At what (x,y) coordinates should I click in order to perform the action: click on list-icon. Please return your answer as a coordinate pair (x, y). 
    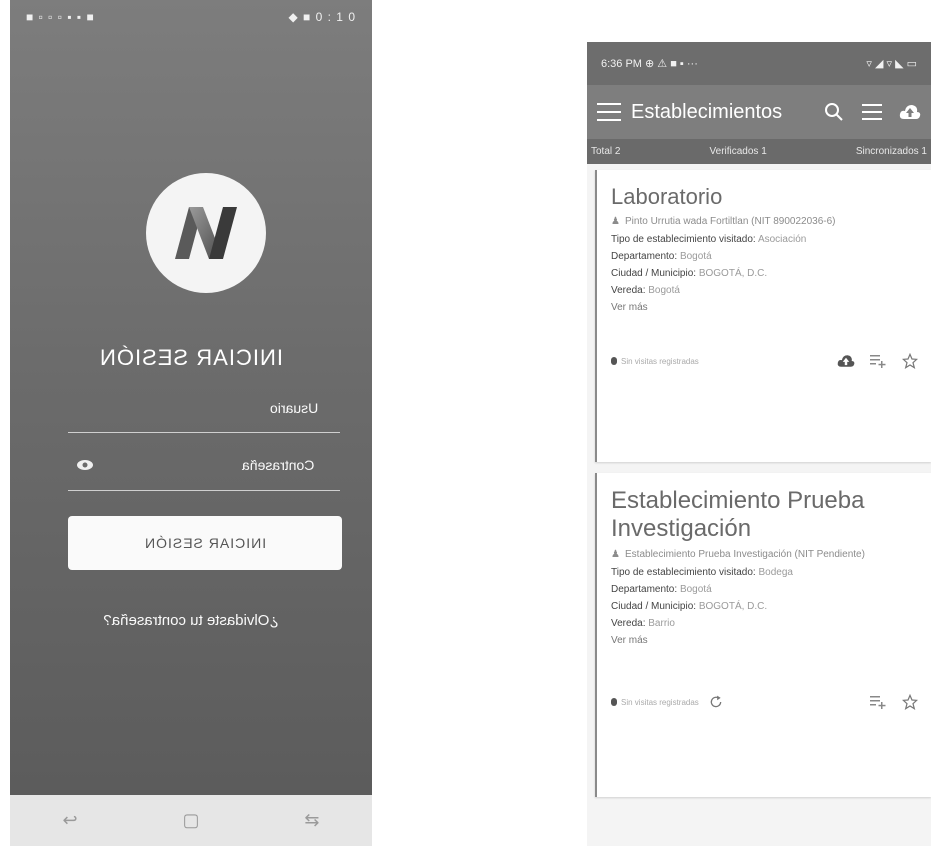
    Looking at the image, I should click on (872, 112).